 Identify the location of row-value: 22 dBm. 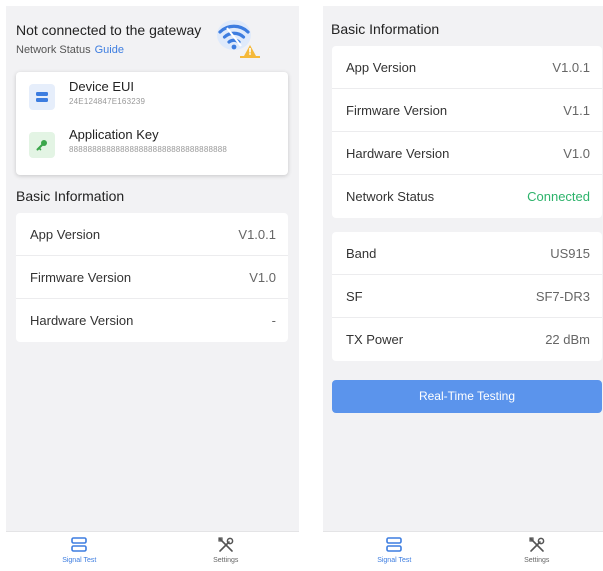
(567, 339).